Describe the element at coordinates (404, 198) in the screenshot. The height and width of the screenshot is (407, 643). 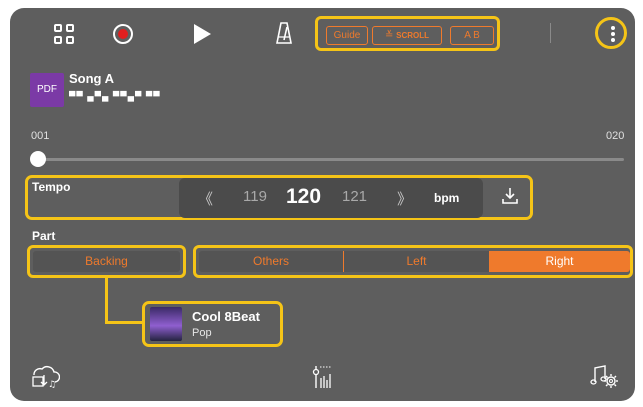
I see `tempo-increase-icon: 》` at that location.